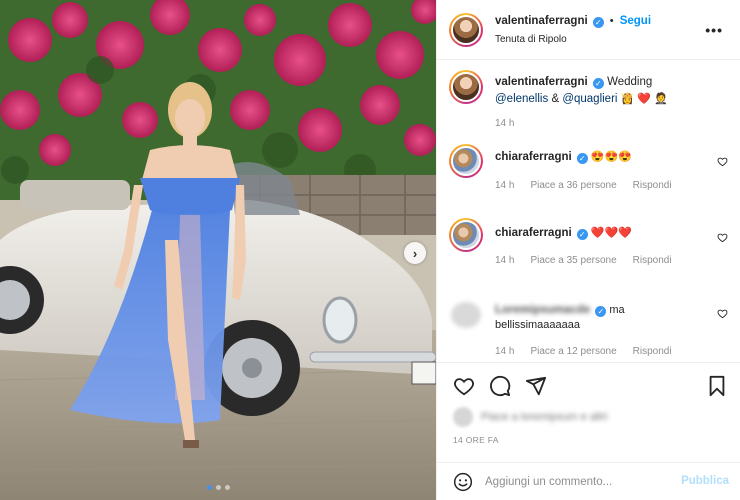 Image resolution: width=740 pixels, height=500 pixels. I want to click on comment-username: Loremipsumacde, so click(542, 310).